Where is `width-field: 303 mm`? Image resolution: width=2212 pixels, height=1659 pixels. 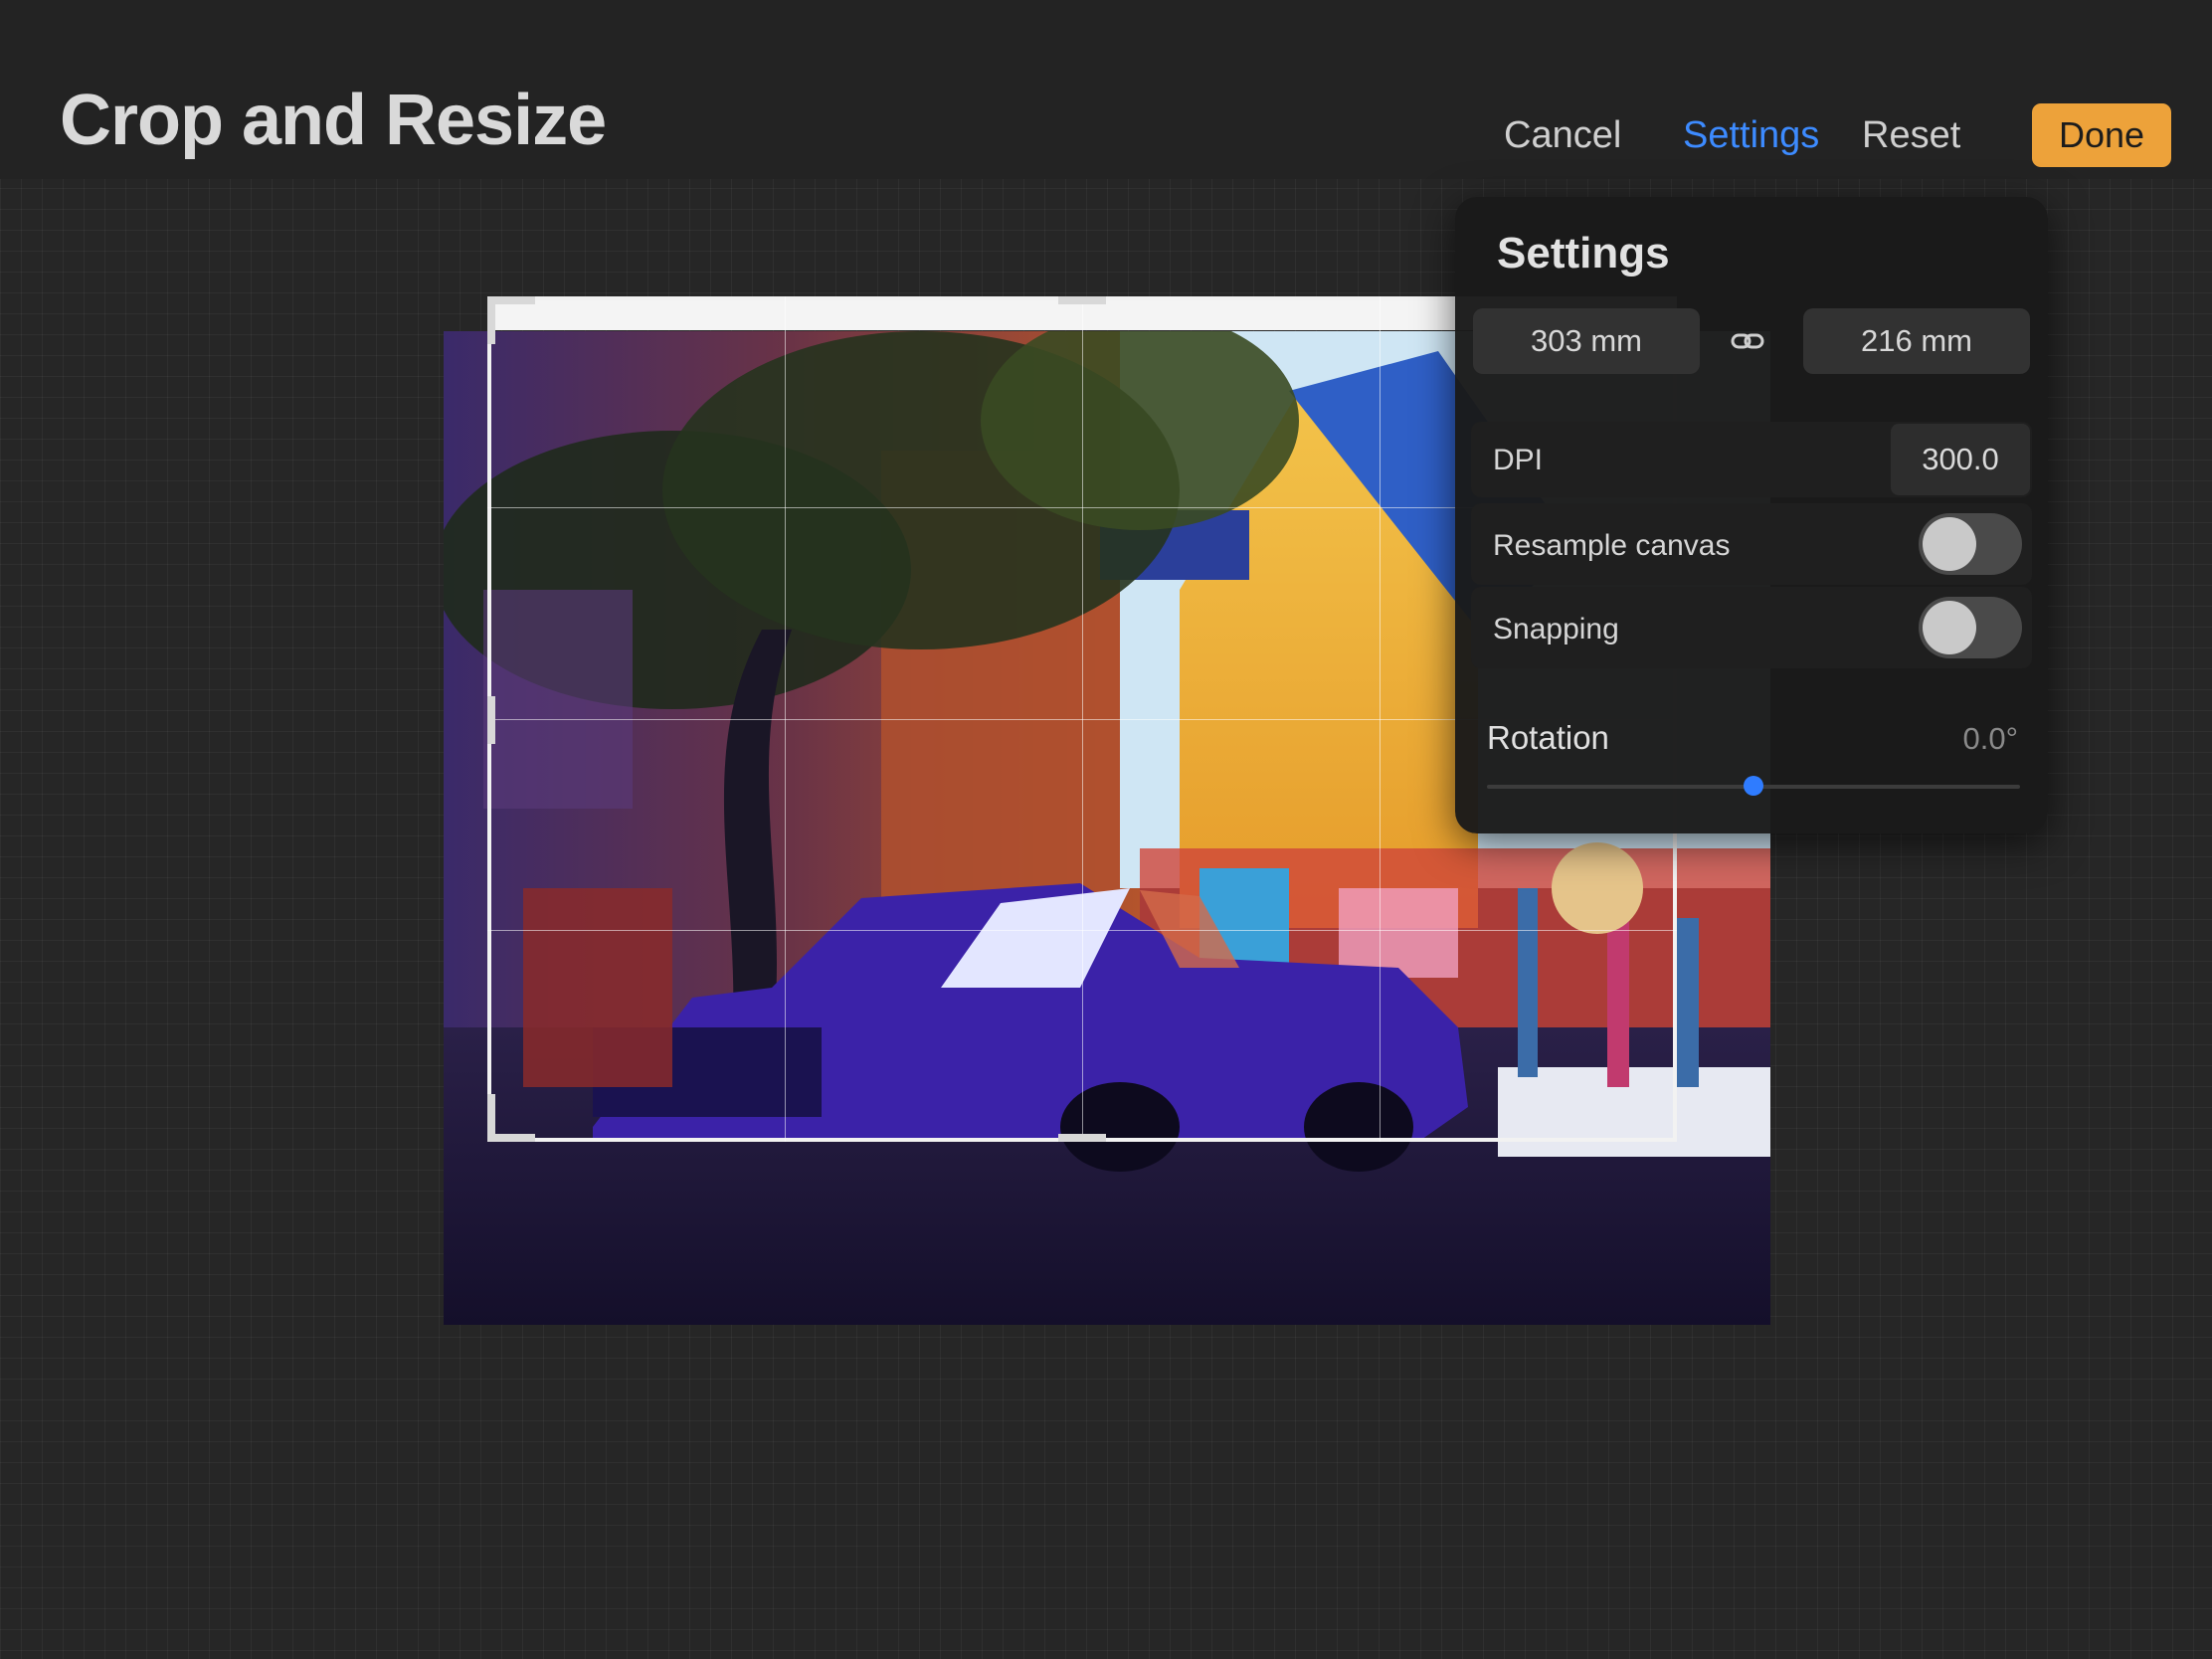 width-field: 303 mm is located at coordinates (1586, 341).